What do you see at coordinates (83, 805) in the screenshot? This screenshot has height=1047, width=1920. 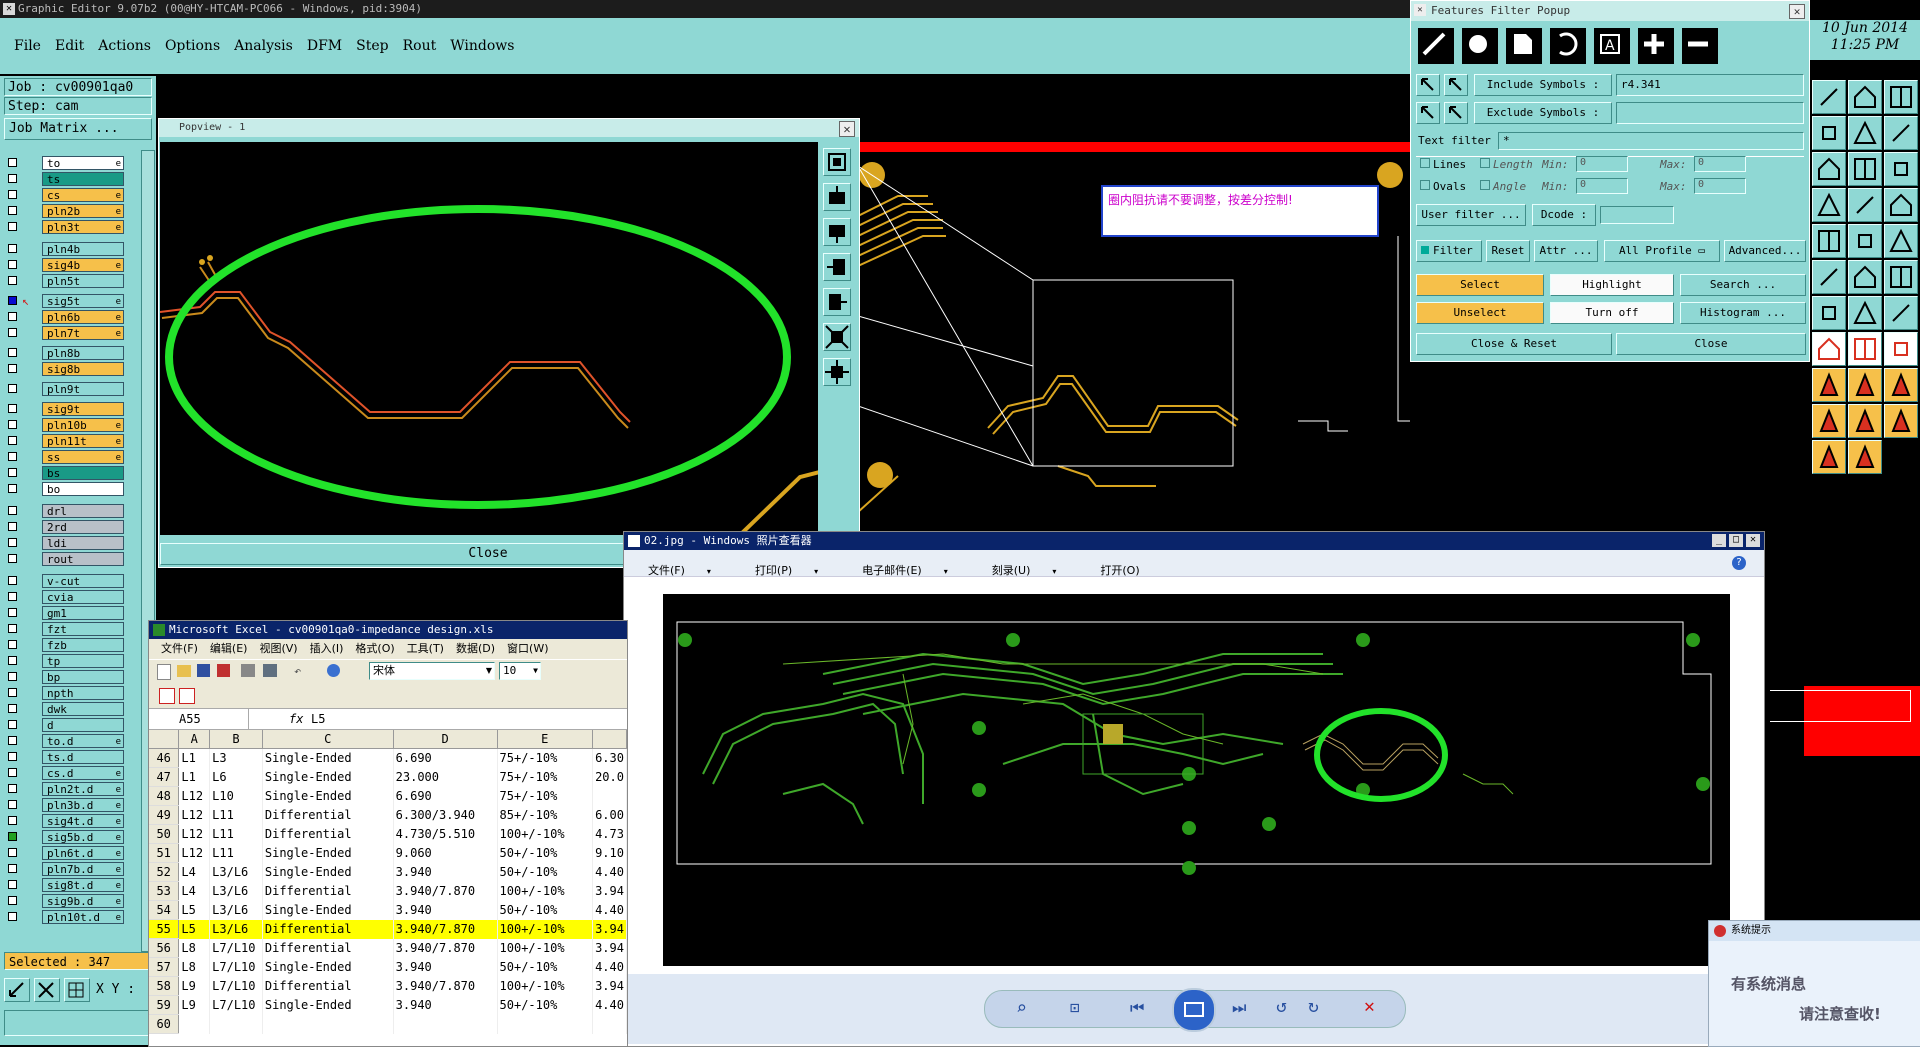 I see `layer-name: pln3b.d e` at bounding box center [83, 805].